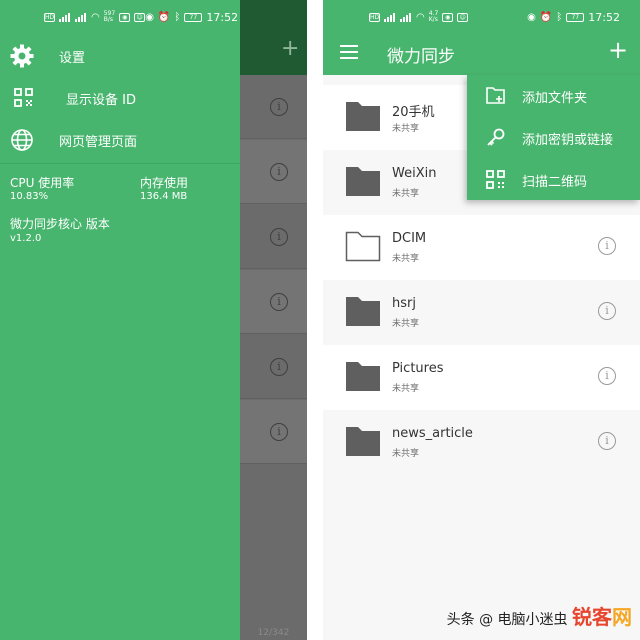  Describe the element at coordinates (125, 17) in the screenshot. I see `app-notification-icon: ◉` at that location.